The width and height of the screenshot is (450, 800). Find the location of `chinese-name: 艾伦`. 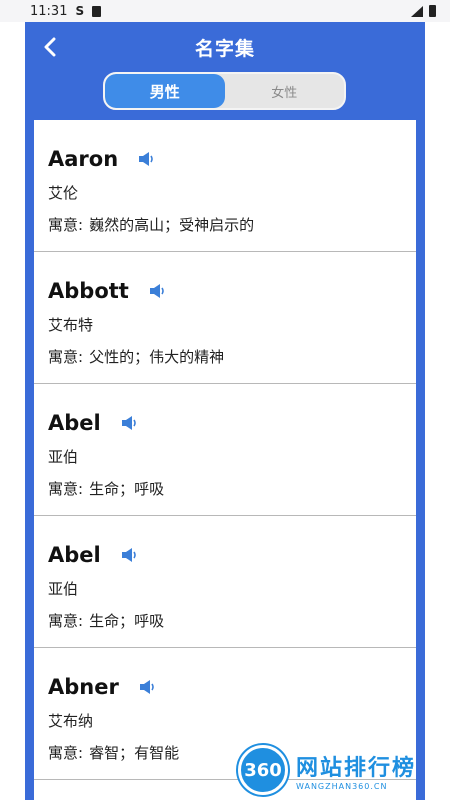

chinese-name: 艾伦 is located at coordinates (63, 193).